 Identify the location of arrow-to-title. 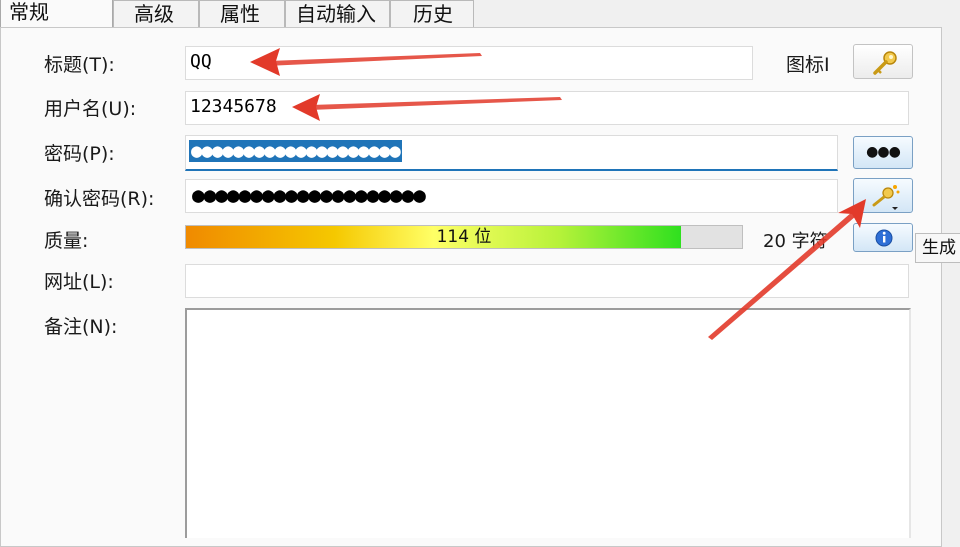
(366, 62).